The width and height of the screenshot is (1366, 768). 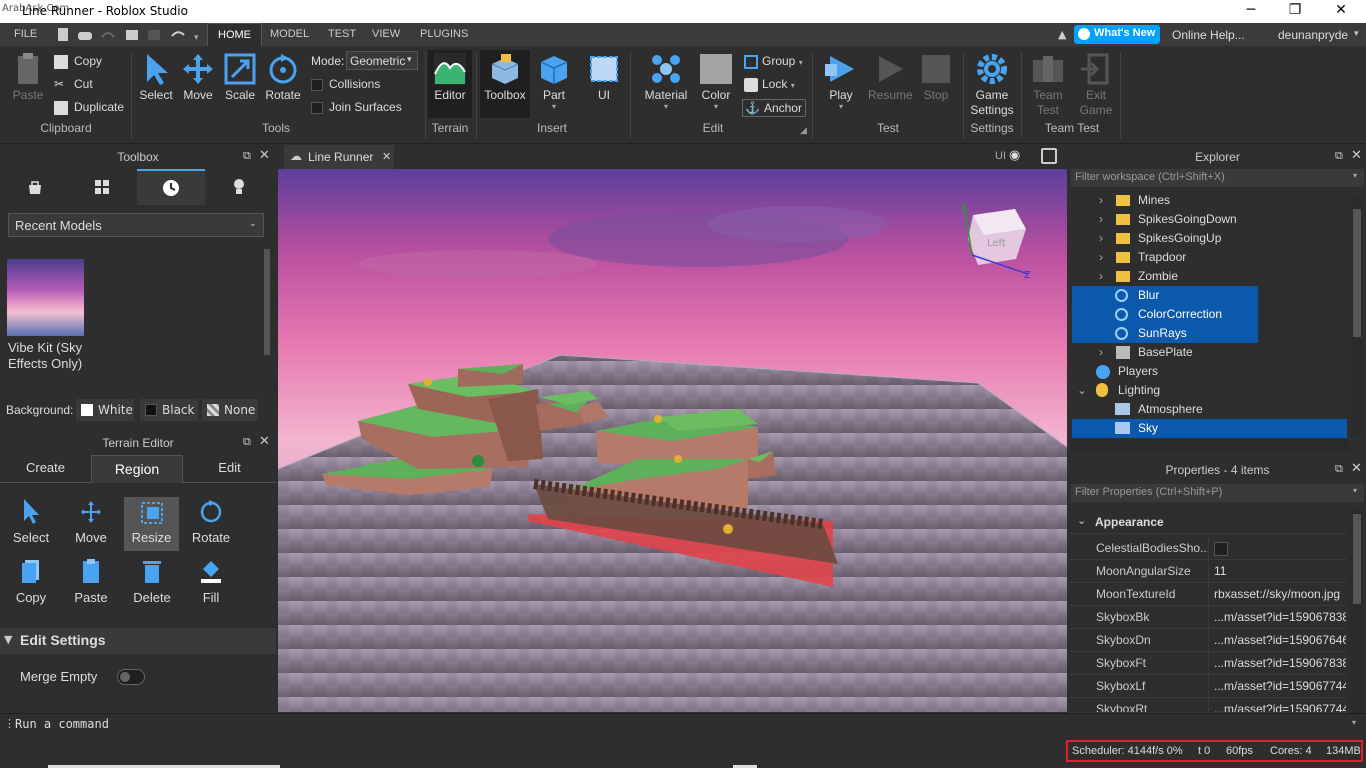 I want to click on background-none-option: None, so click(x=230, y=410).